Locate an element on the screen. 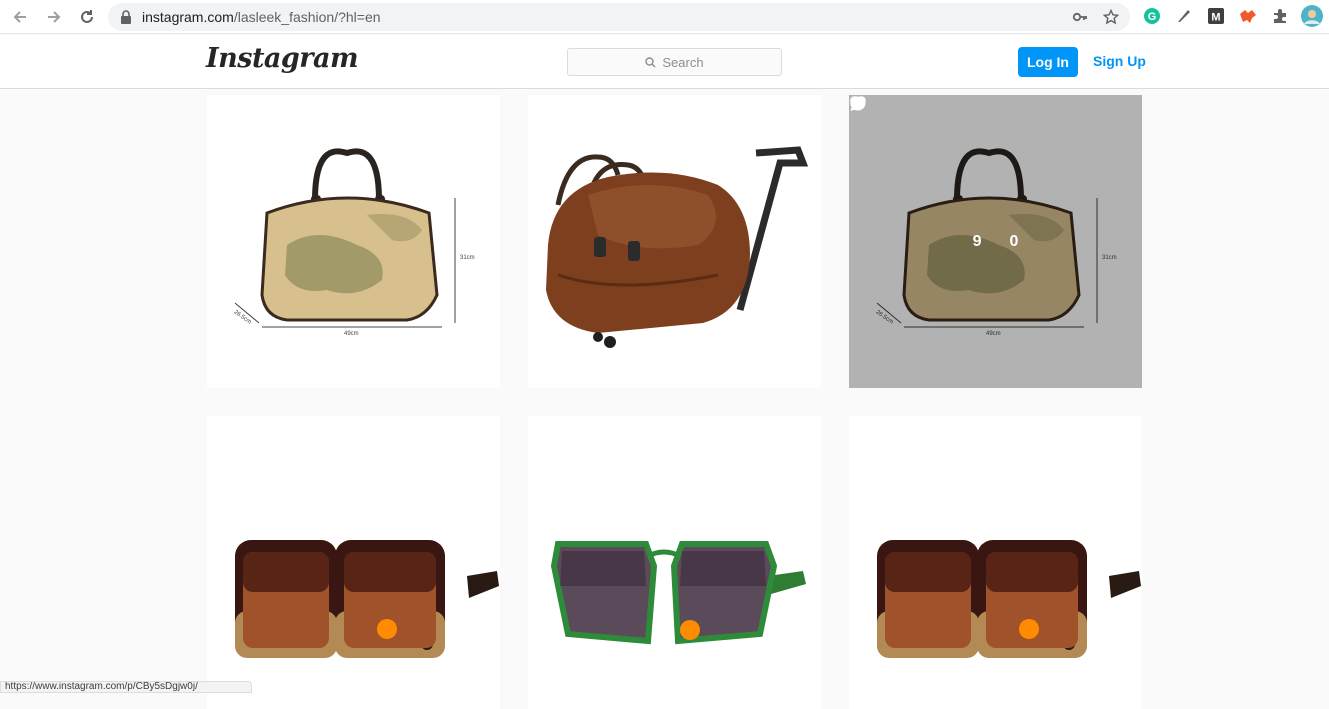 This screenshot has width=1329, height=709. address-bar: instagram.com/lasleek_fashion/?hl=en is located at coordinates (619, 17).